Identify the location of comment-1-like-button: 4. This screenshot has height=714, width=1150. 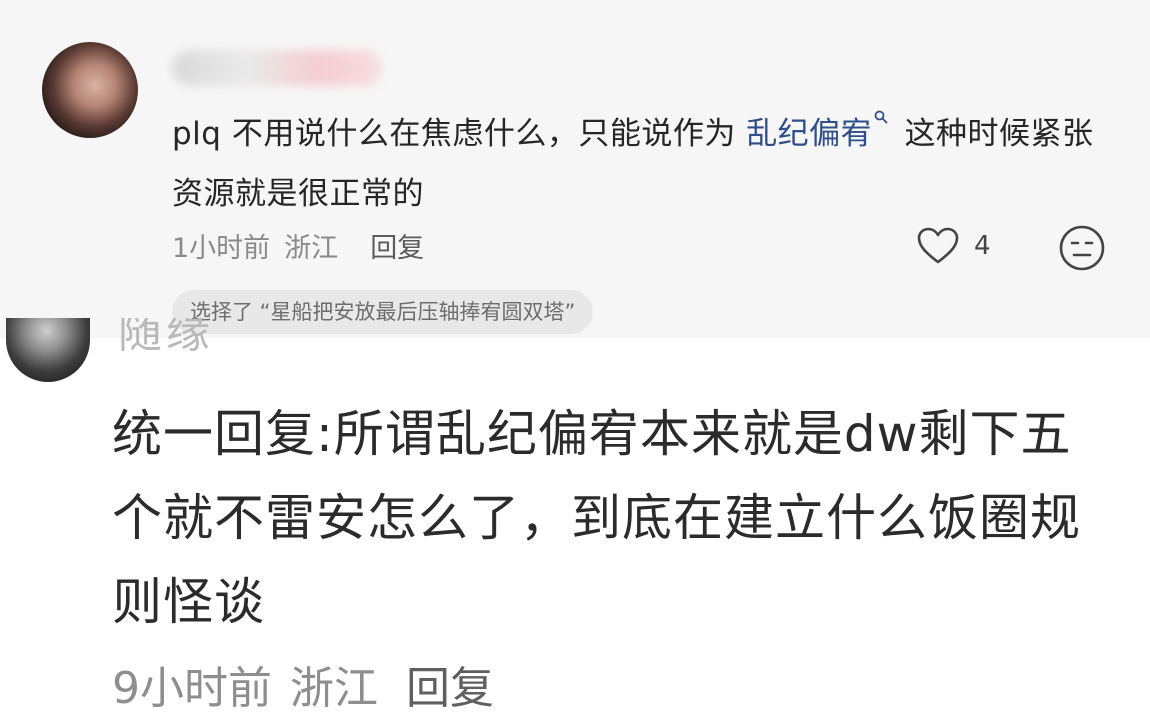
(953, 246).